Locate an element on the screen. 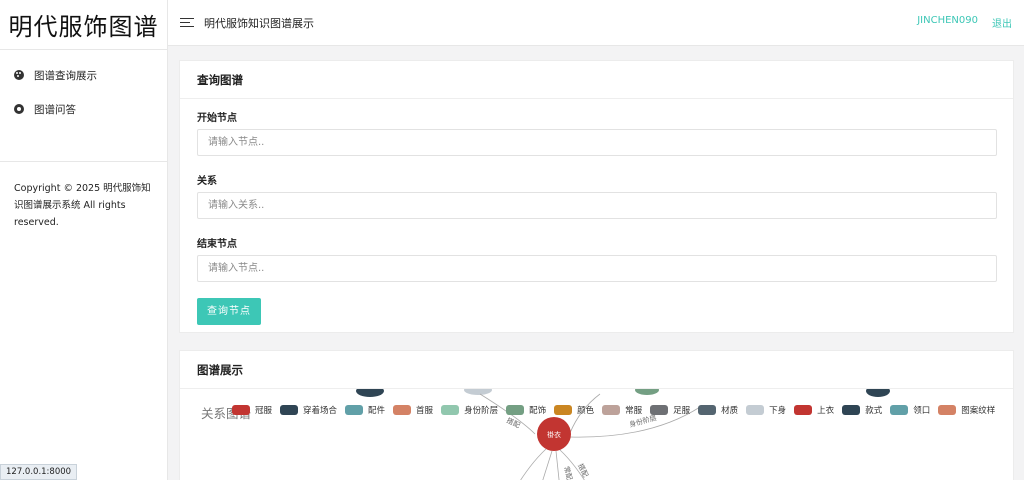 This screenshot has height=480, width=1024. top-navbar: 明代服饰知识图谱展示 JINCHEN090 退出 is located at coordinates (596, 23).